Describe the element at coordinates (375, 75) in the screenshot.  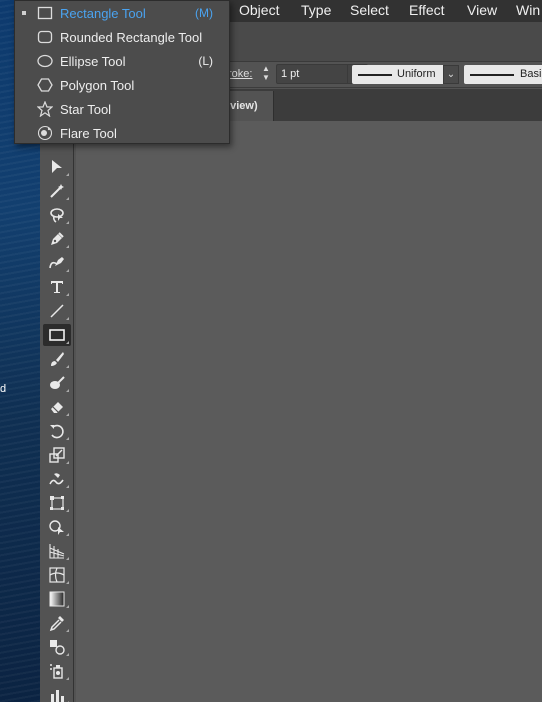
I see `stroke-preview-line` at that location.